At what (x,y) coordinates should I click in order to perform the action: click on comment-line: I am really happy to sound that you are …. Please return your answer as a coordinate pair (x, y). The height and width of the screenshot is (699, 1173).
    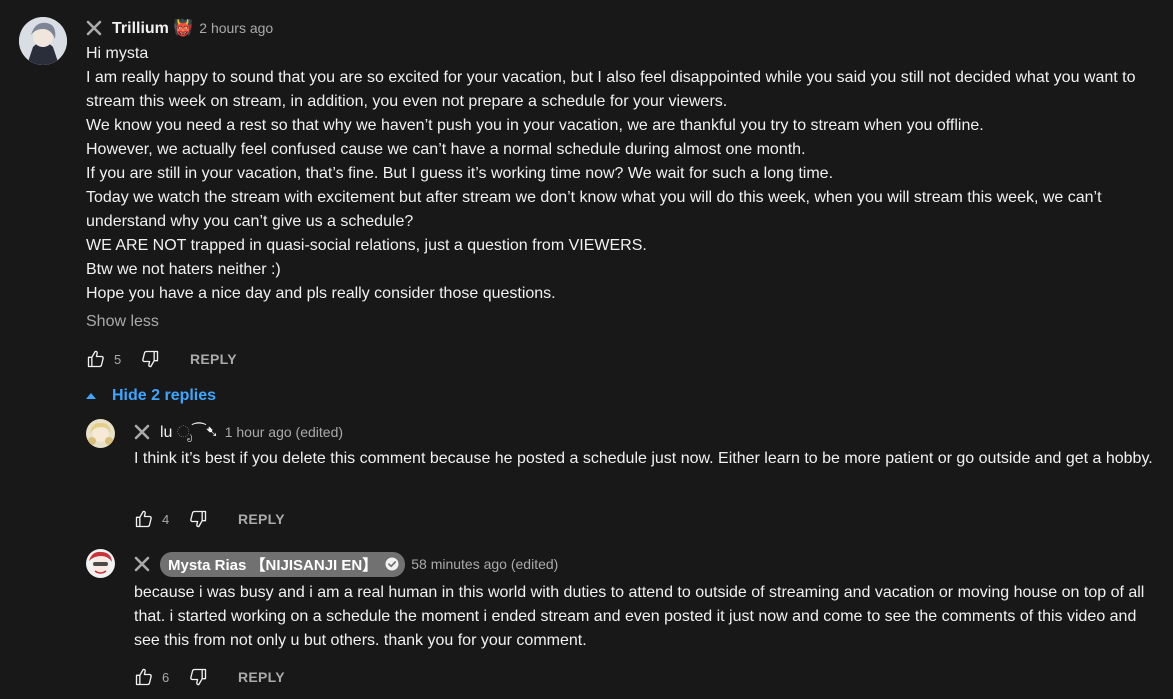
    Looking at the image, I should click on (611, 89).